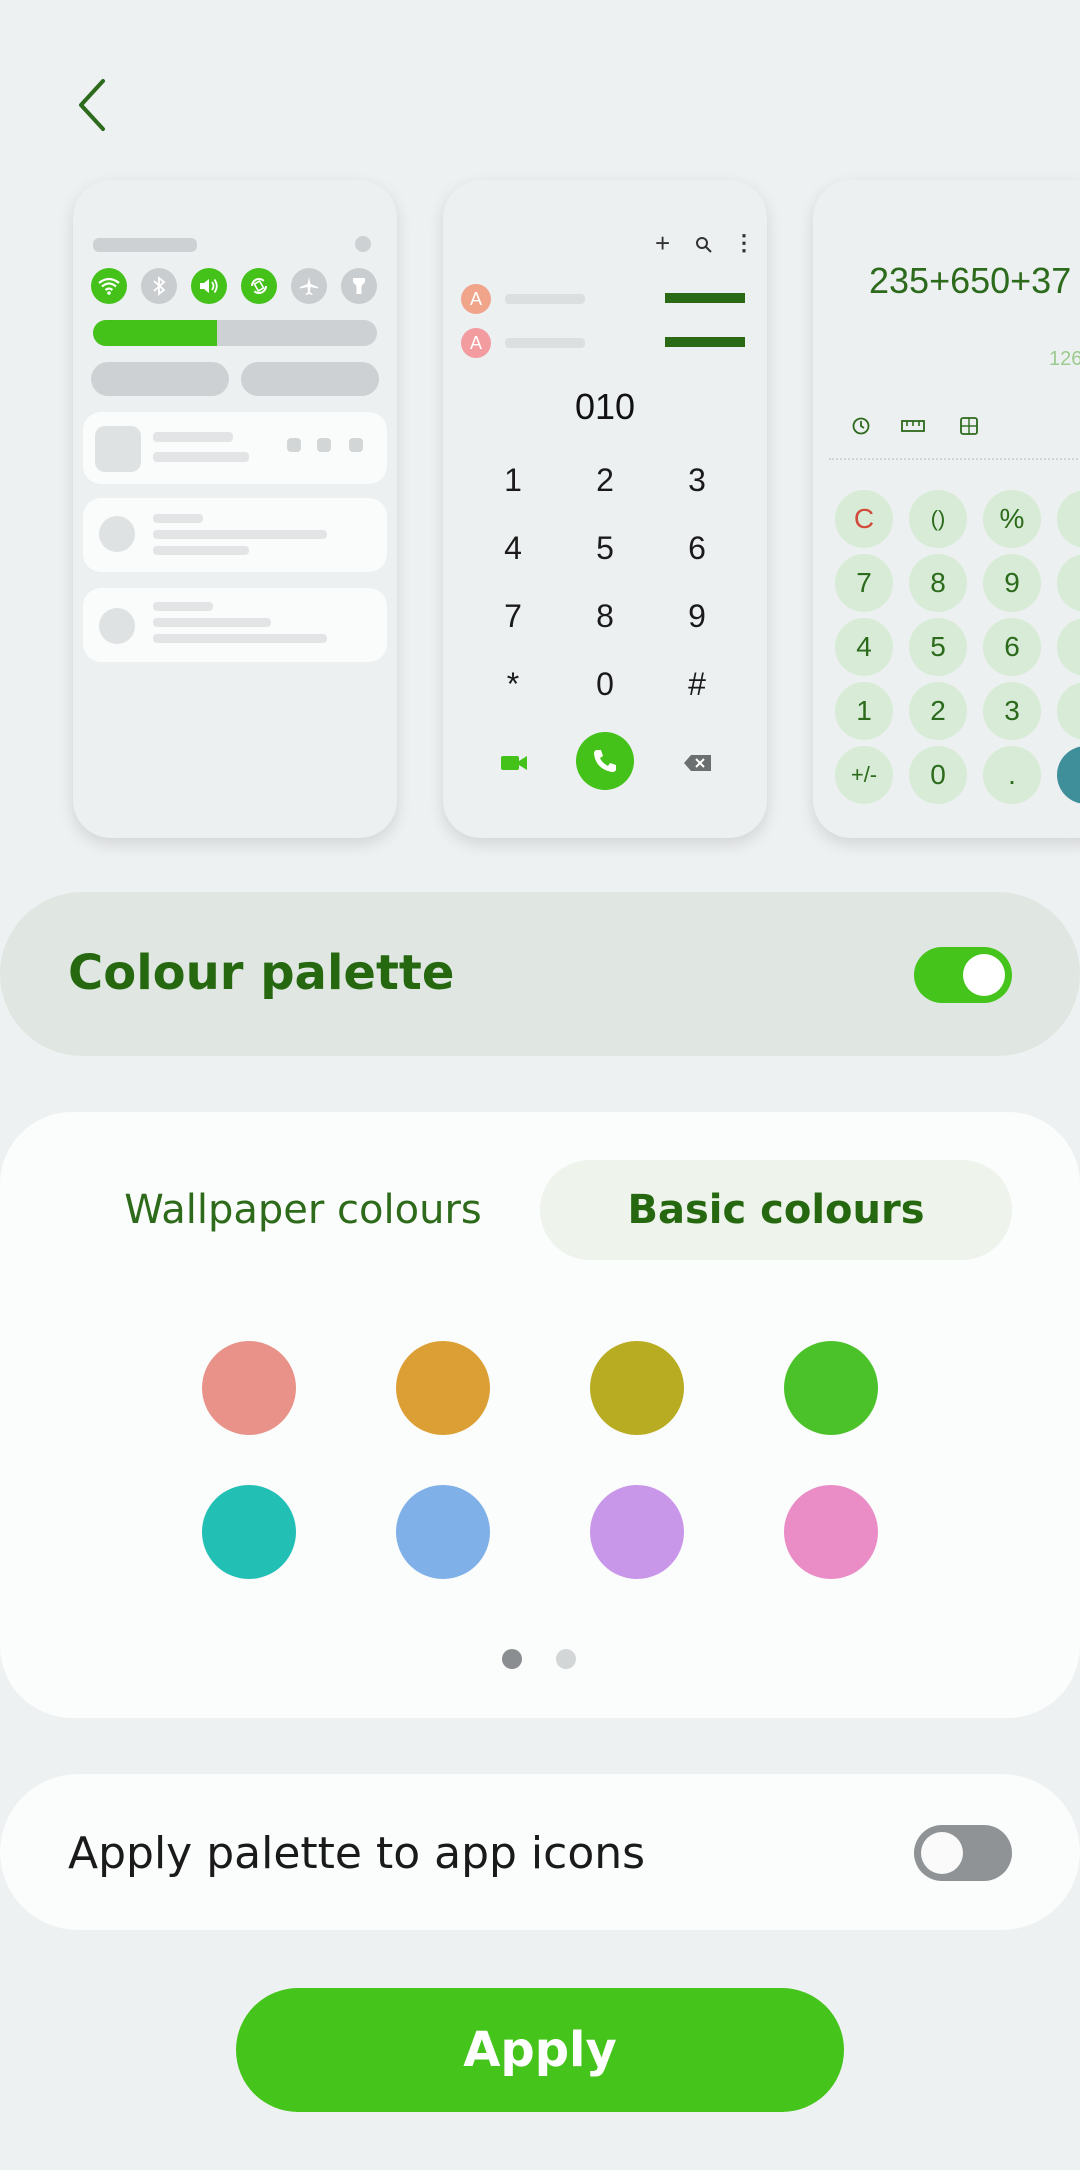 This screenshot has height=2170, width=1080. I want to click on call-button, so click(605, 761).